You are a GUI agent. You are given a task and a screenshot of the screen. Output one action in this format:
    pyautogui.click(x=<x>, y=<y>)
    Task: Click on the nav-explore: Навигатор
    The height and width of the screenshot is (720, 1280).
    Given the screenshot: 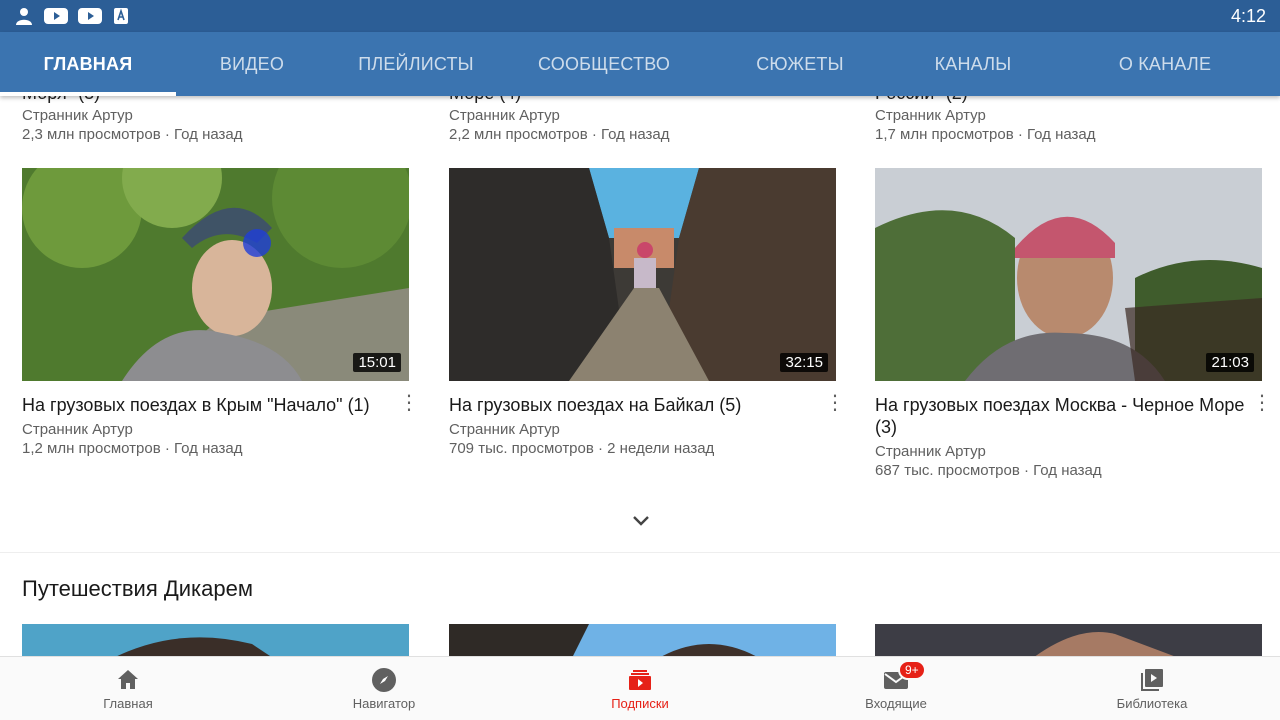 What is the action you would take?
    pyautogui.click(x=384, y=688)
    